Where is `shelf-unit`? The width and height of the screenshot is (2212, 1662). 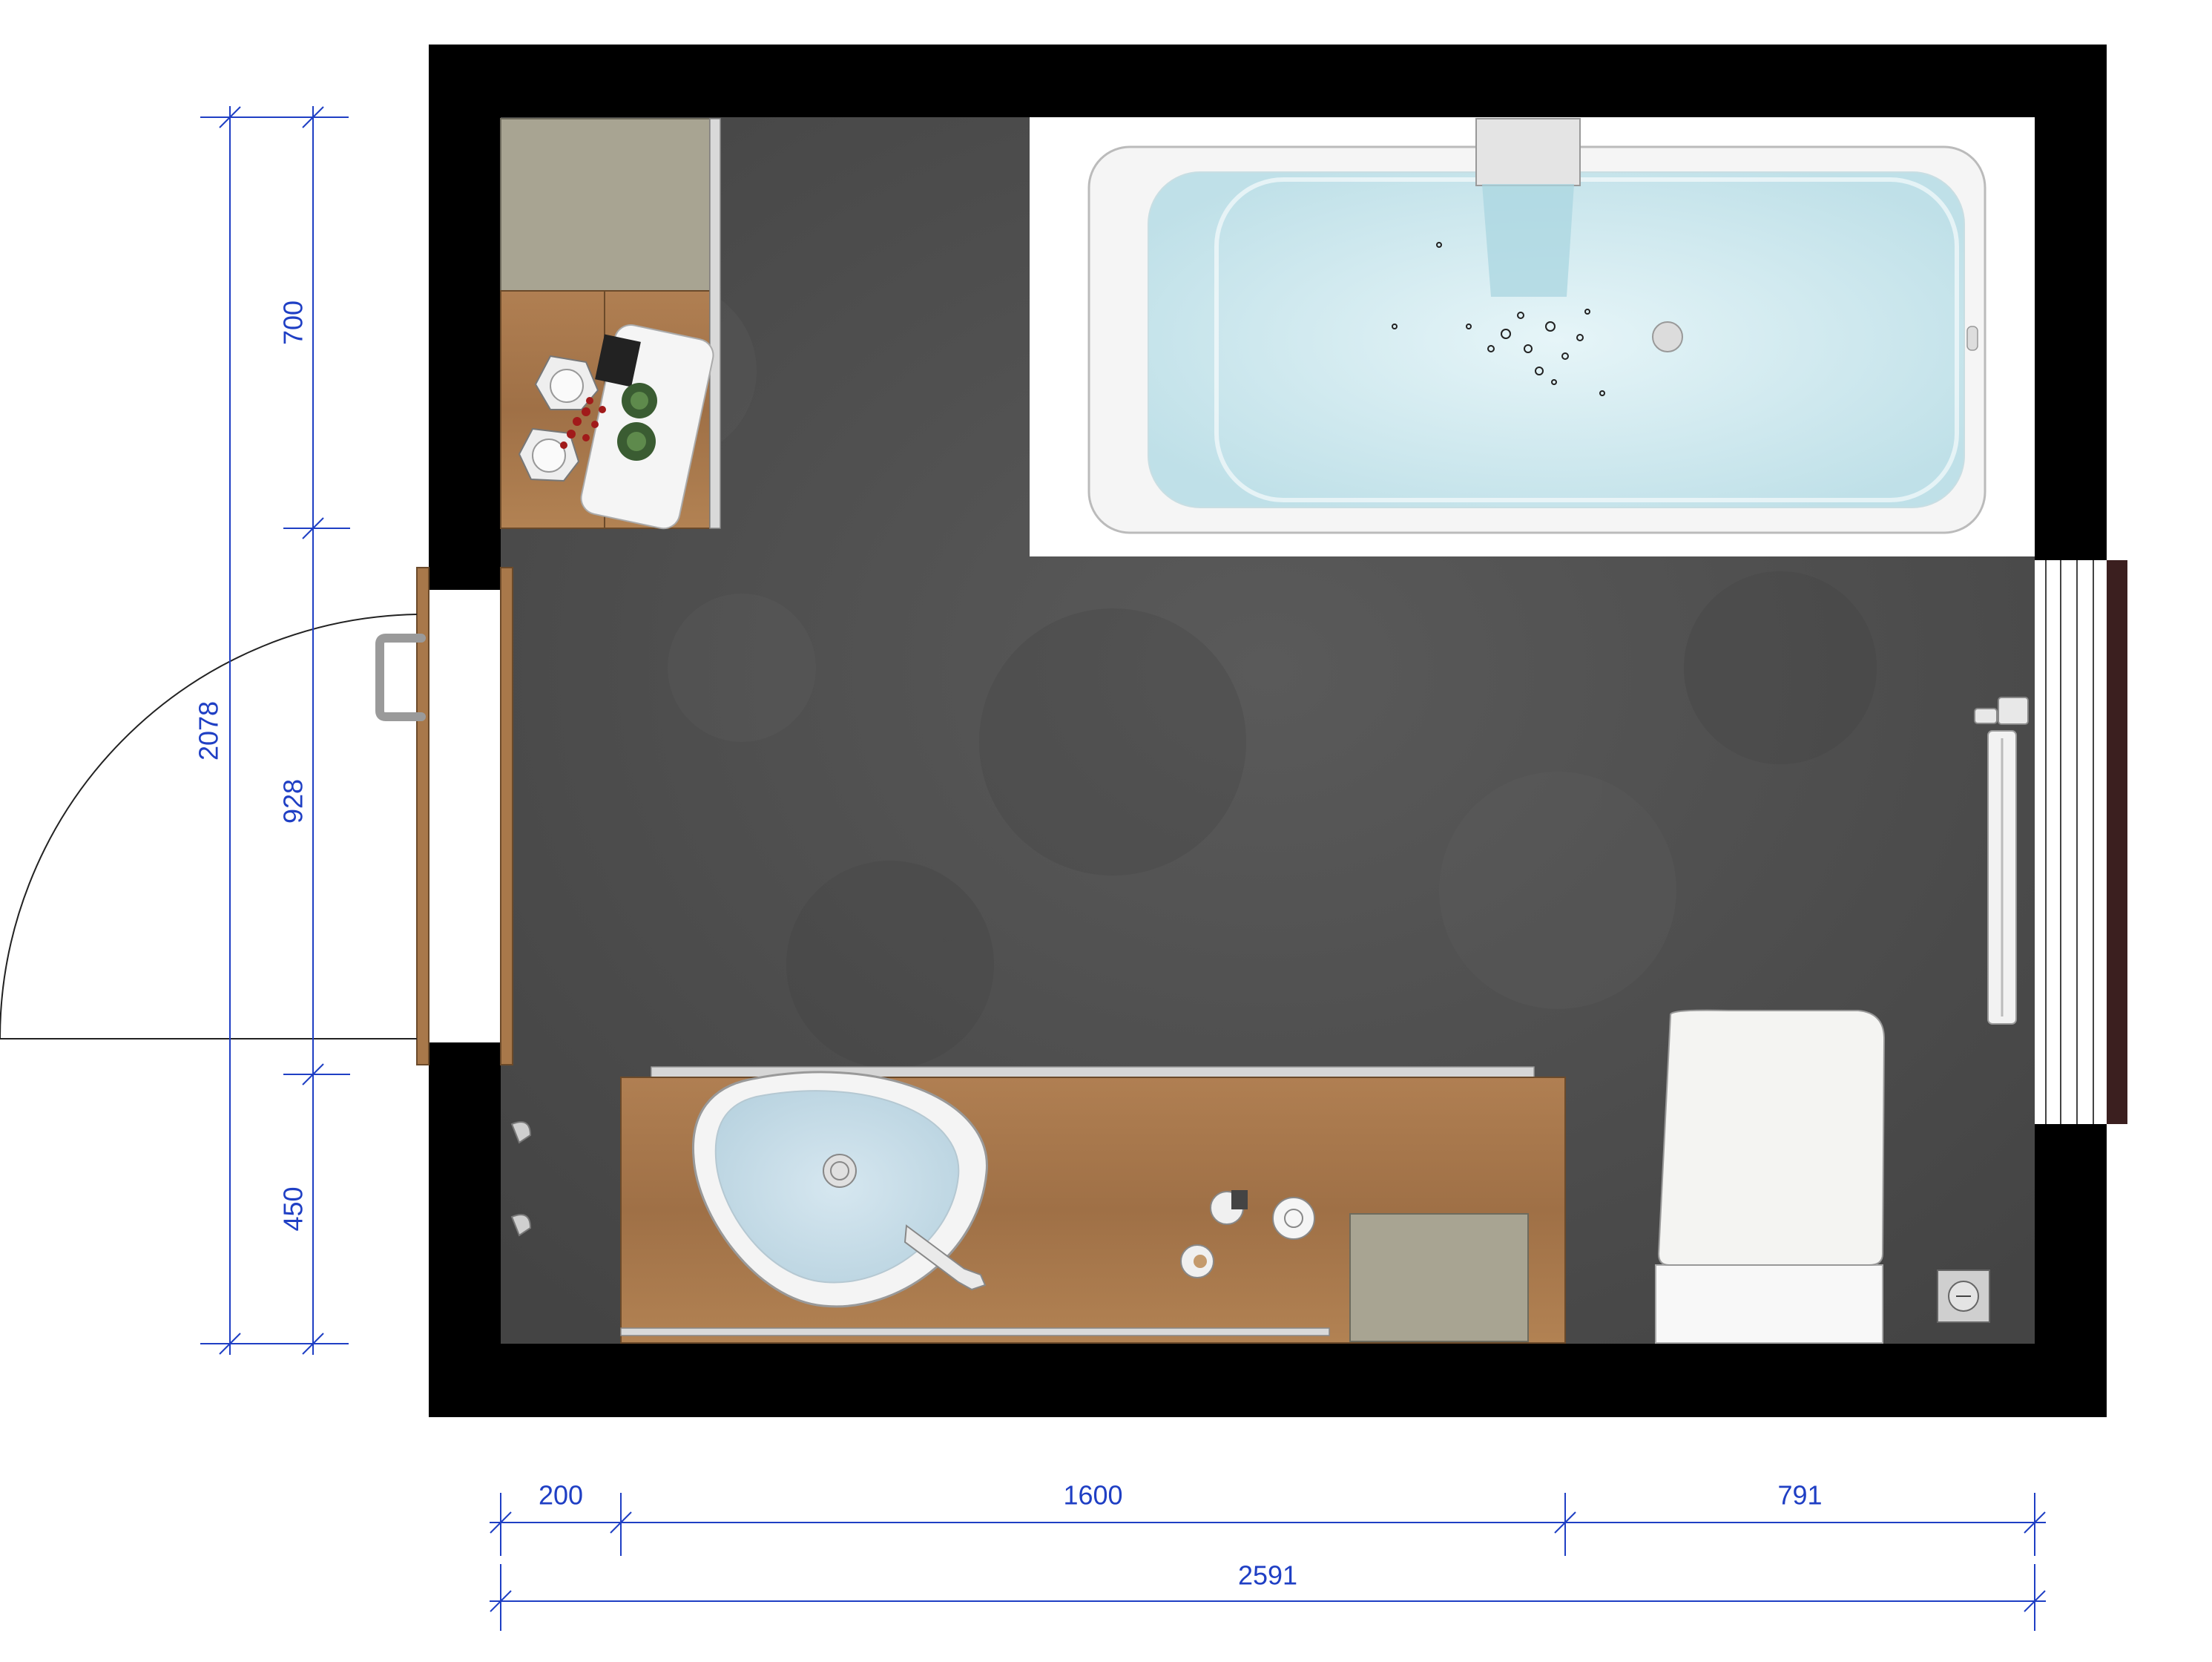 shelf-unit is located at coordinates (611, 324).